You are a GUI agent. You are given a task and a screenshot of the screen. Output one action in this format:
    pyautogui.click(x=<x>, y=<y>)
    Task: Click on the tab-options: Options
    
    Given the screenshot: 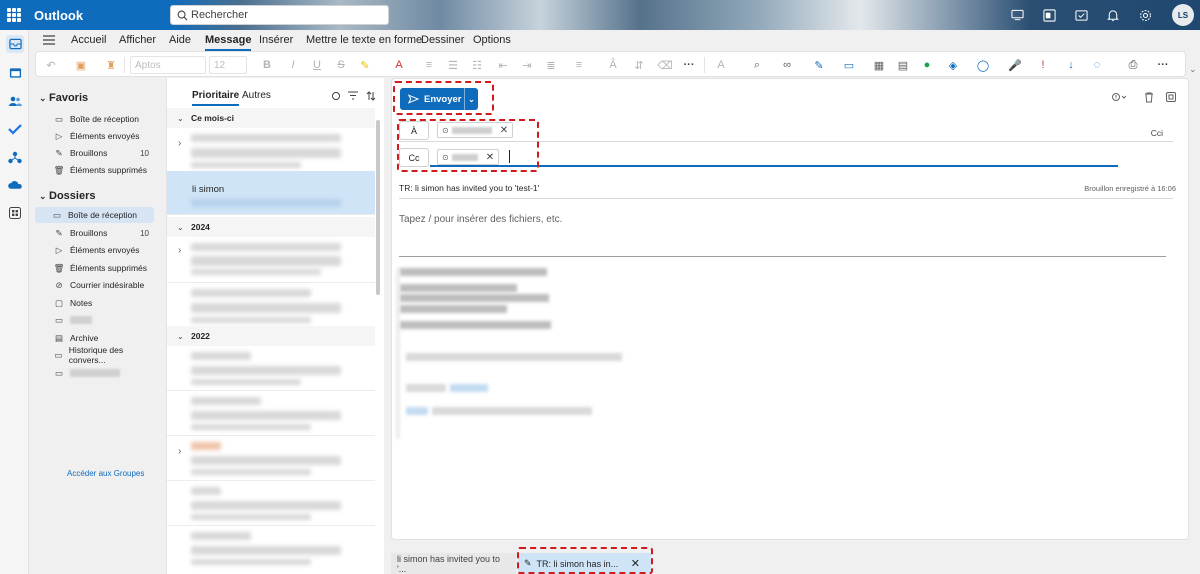 What is the action you would take?
    pyautogui.click(x=492, y=40)
    